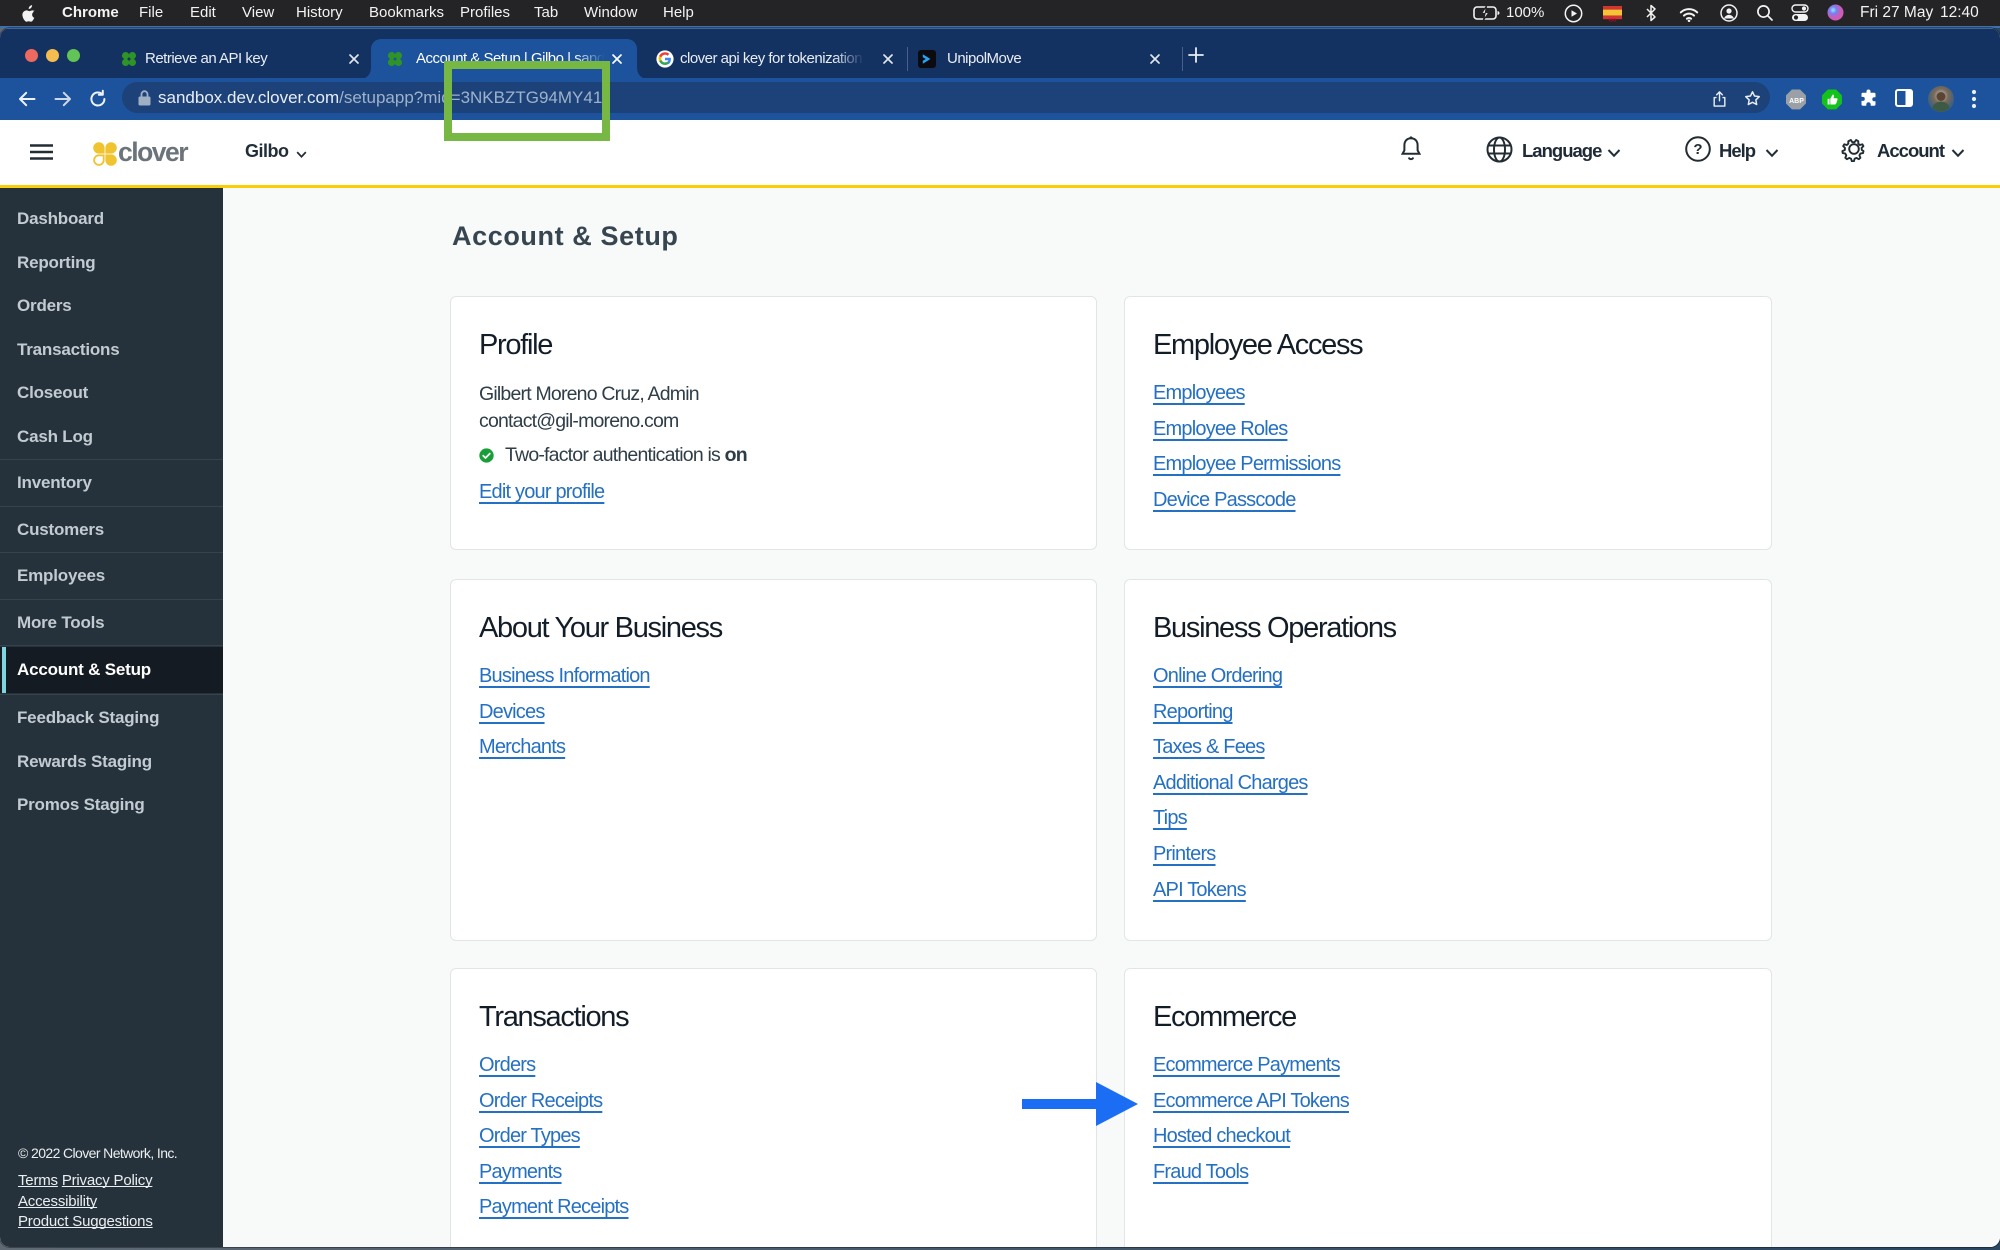 The width and height of the screenshot is (2000, 1250). What do you see at coordinates (1796, 101) in the screenshot?
I see `svg-text: ABP` at bounding box center [1796, 101].